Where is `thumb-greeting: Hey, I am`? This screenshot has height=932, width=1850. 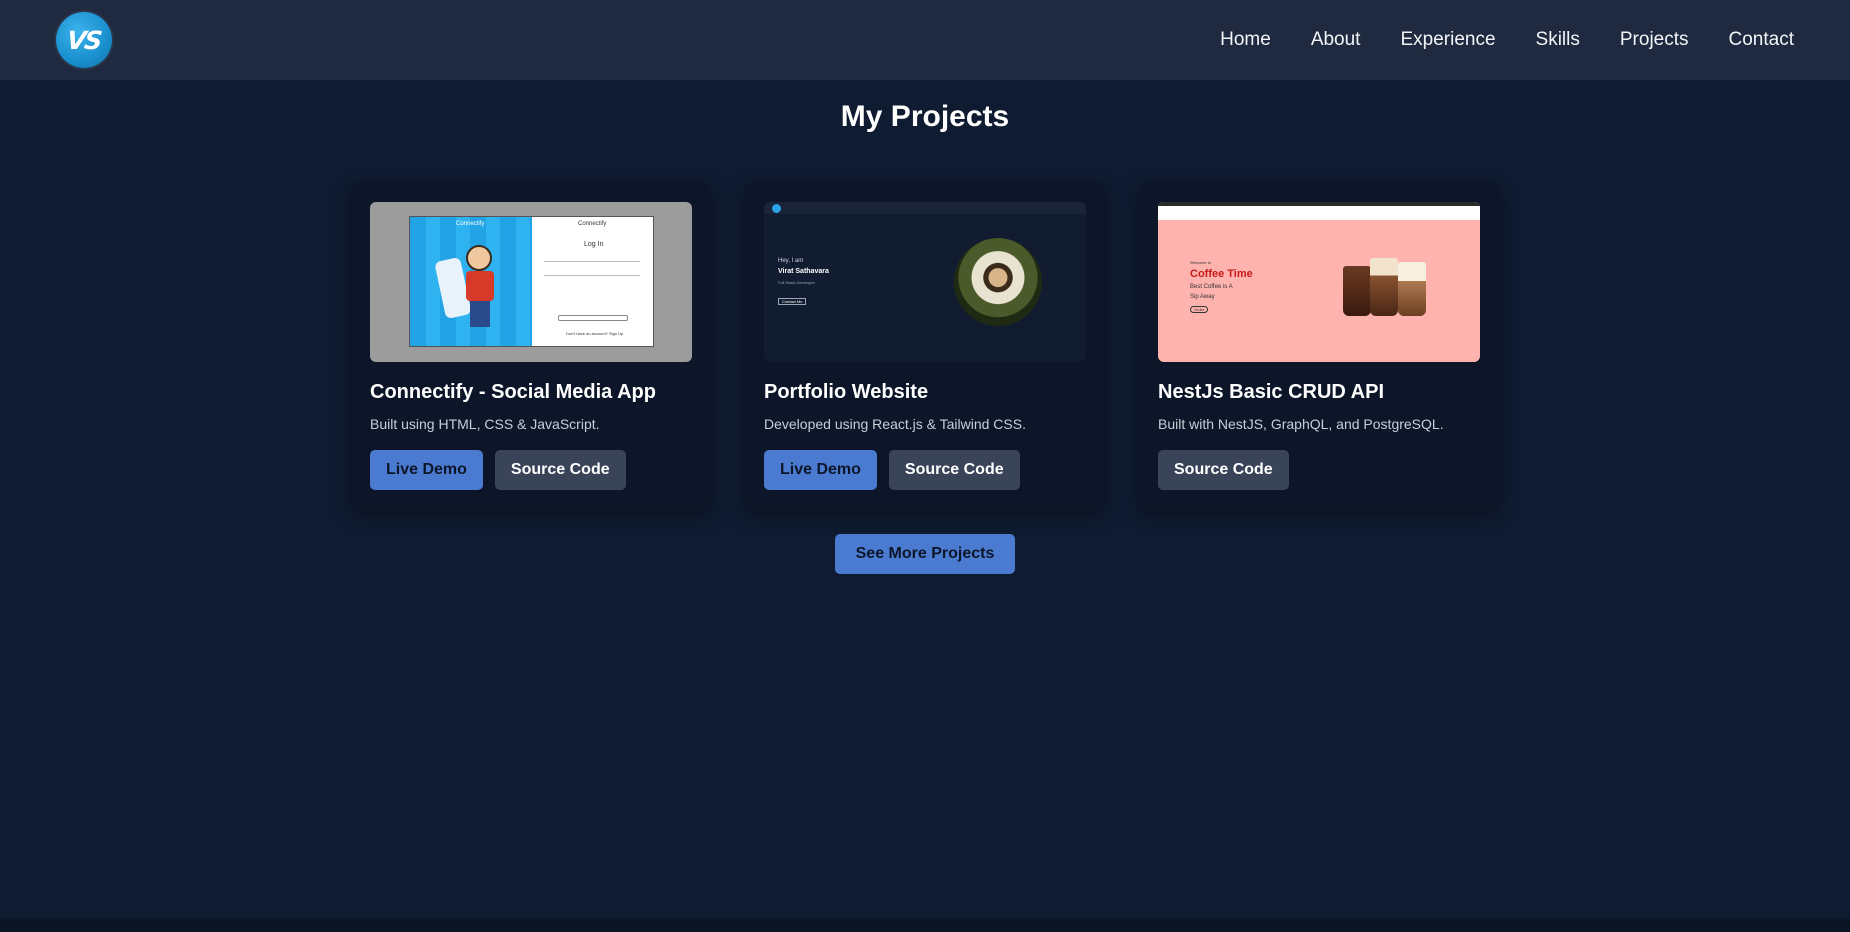 thumb-greeting: Hey, I am is located at coordinates (791, 261).